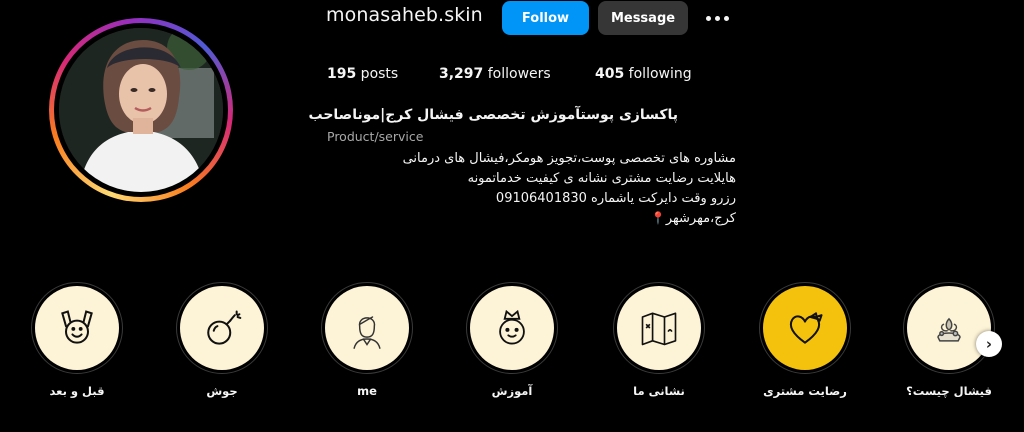 This screenshot has height=432, width=1024. Describe the element at coordinates (989, 344) in the screenshot. I see `highlights-next-arrow-icon: ›` at that location.